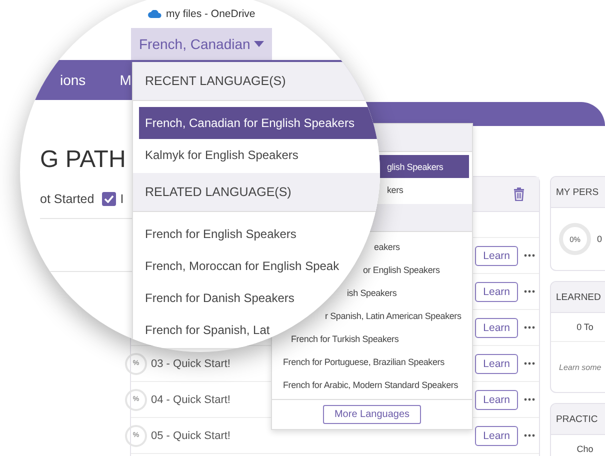 This screenshot has width=605, height=456. Describe the element at coordinates (206, 330) in the screenshot. I see `language-option: French for Spanish, Lat` at that location.